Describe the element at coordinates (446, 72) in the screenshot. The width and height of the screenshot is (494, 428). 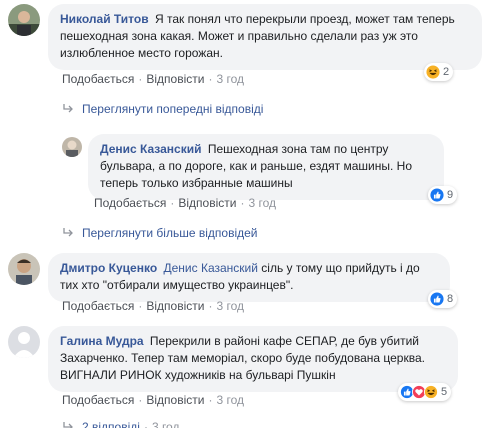
I see `reaction-count: 2` at that location.